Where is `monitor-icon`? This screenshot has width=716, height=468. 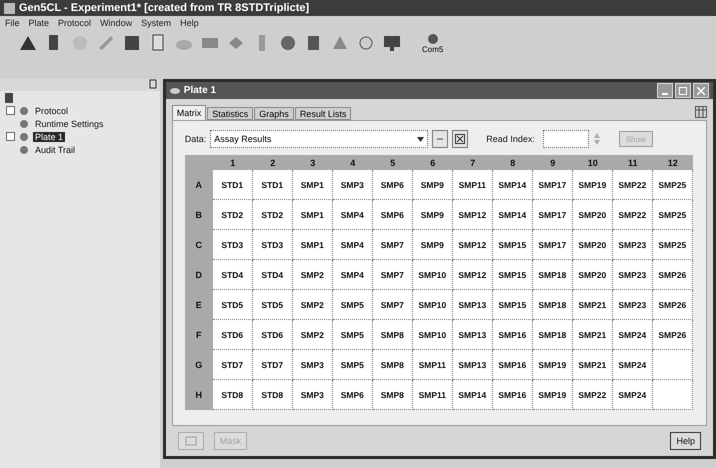
monitor-icon is located at coordinates (392, 43).